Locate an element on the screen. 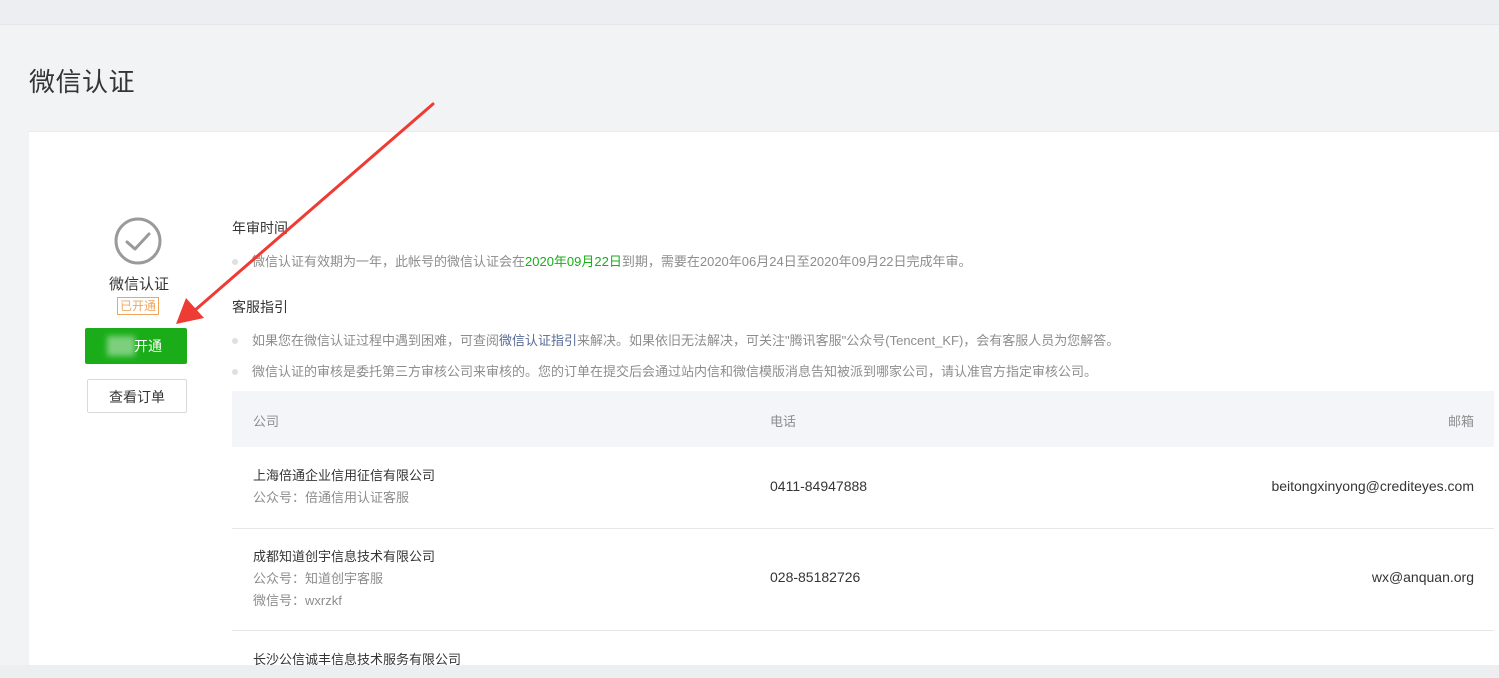 The image size is (1499, 678). phone-cell: 028-85182726 is located at coordinates (815, 577).